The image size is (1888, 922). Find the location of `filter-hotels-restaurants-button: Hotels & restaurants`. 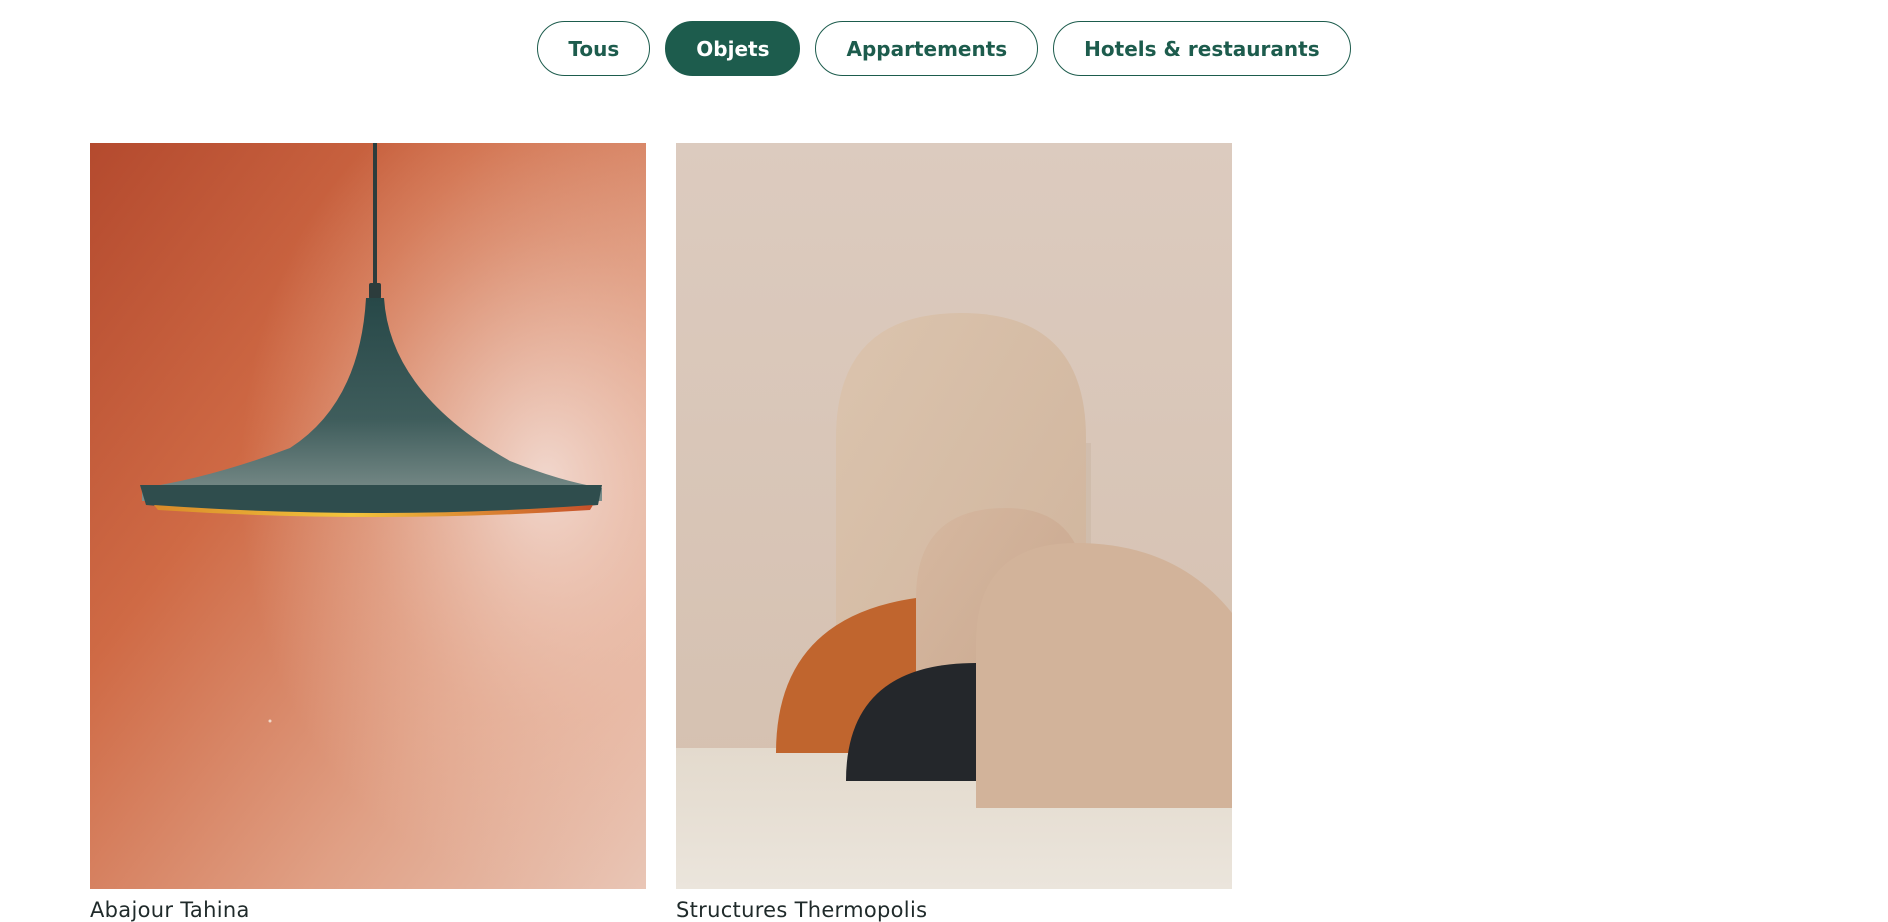

filter-hotels-restaurants-button: Hotels & restaurants is located at coordinates (1202, 48).